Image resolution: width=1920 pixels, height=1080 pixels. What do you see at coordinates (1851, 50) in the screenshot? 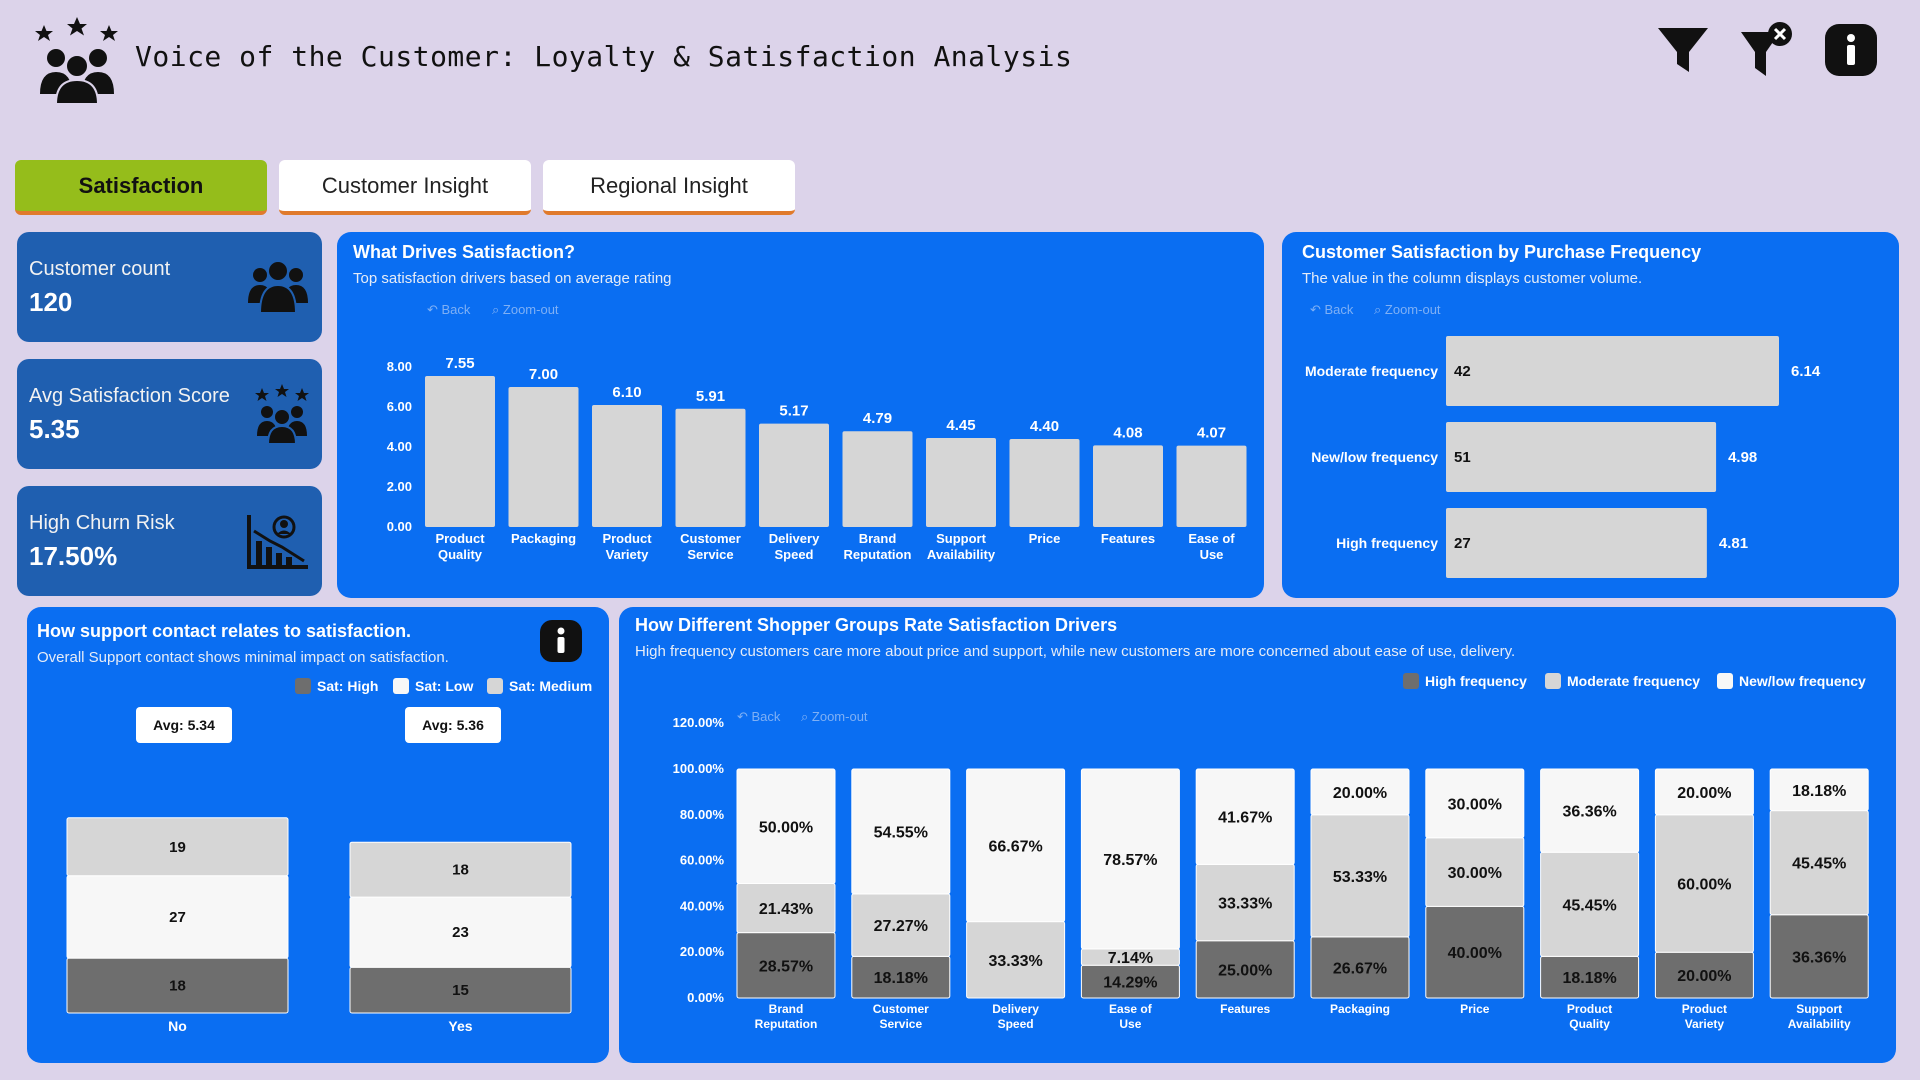
I see `info-button` at bounding box center [1851, 50].